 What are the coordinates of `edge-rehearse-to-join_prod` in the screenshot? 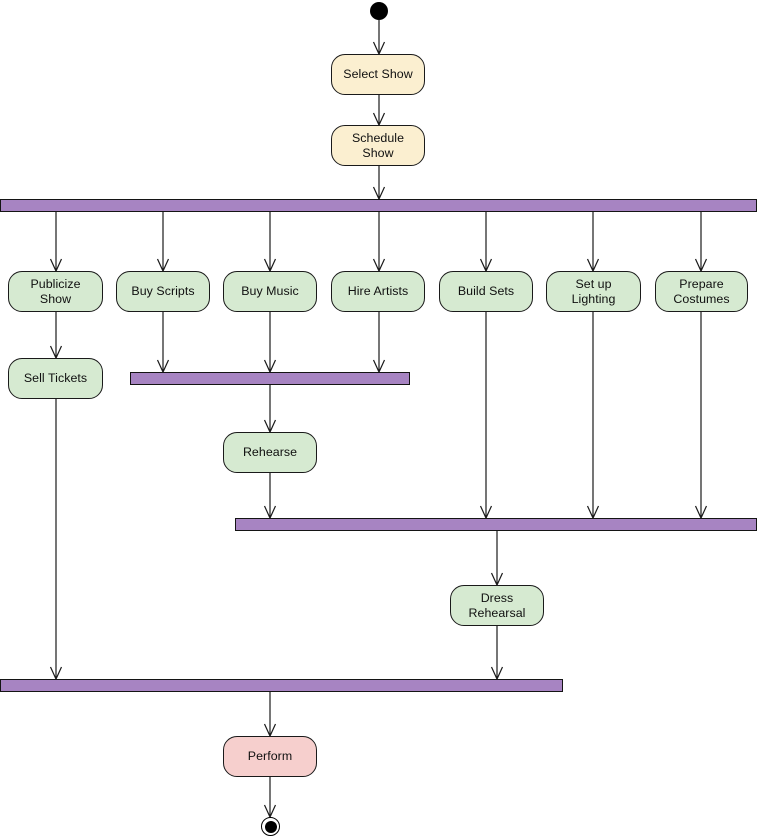 It's located at (270, 496).